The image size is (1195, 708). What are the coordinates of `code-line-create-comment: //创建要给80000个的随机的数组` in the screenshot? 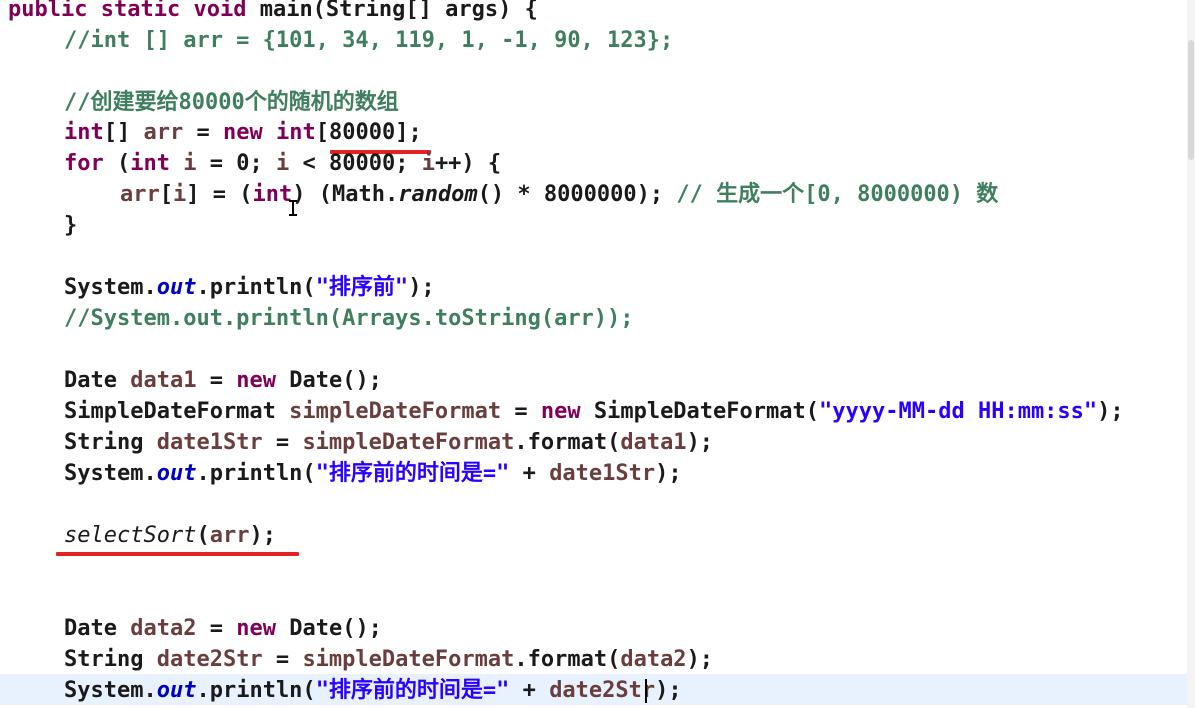 It's located at (231, 102).